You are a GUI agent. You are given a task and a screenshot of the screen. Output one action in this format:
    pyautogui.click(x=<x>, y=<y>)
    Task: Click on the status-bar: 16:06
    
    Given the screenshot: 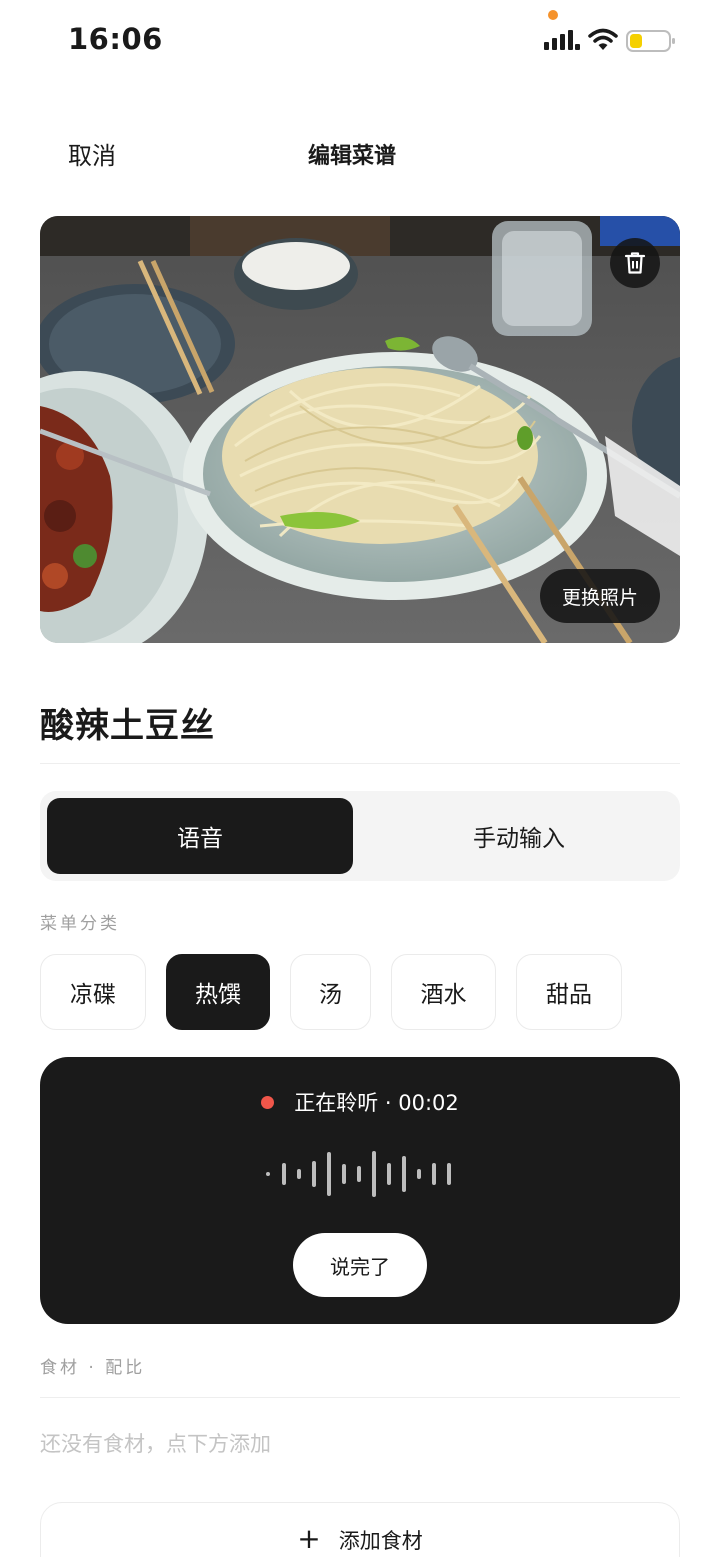 What is the action you would take?
    pyautogui.click(x=360, y=40)
    